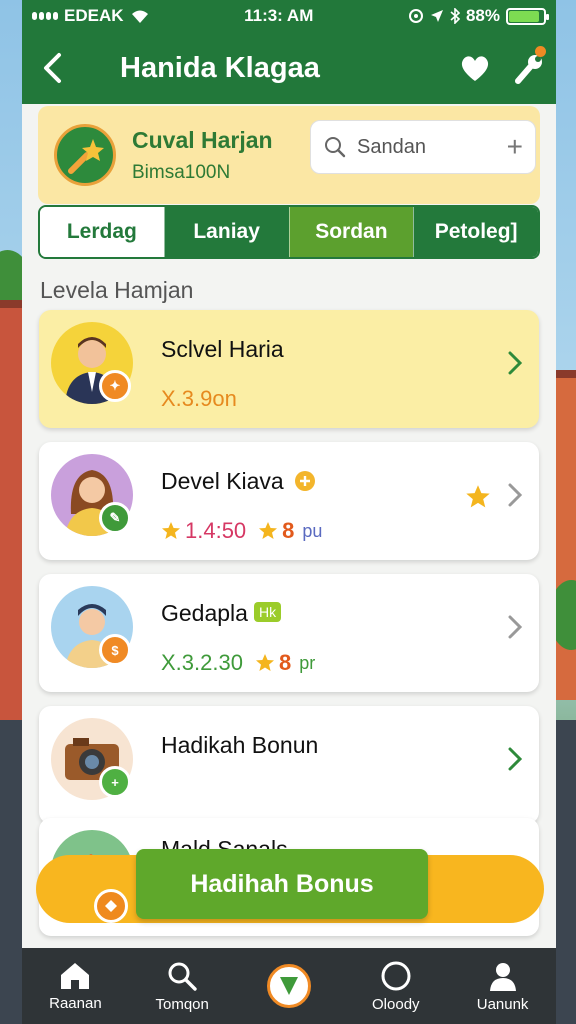  I want to click on favorite-star-icon, so click(478, 497).